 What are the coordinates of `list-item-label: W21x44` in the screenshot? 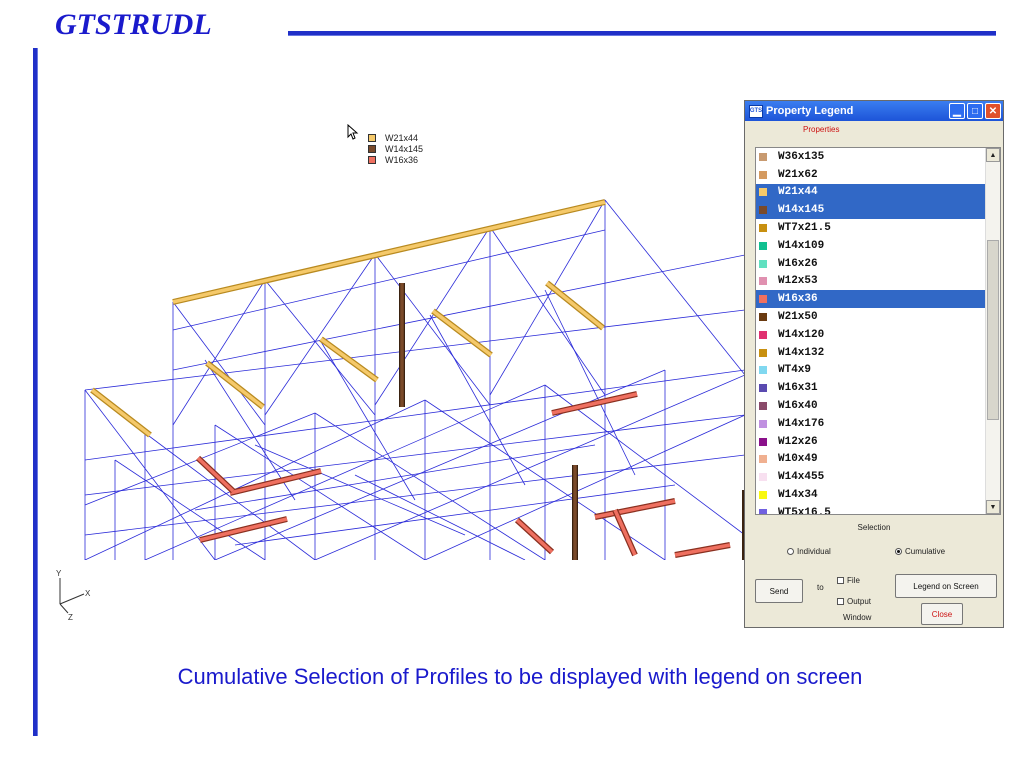 It's located at (798, 192).